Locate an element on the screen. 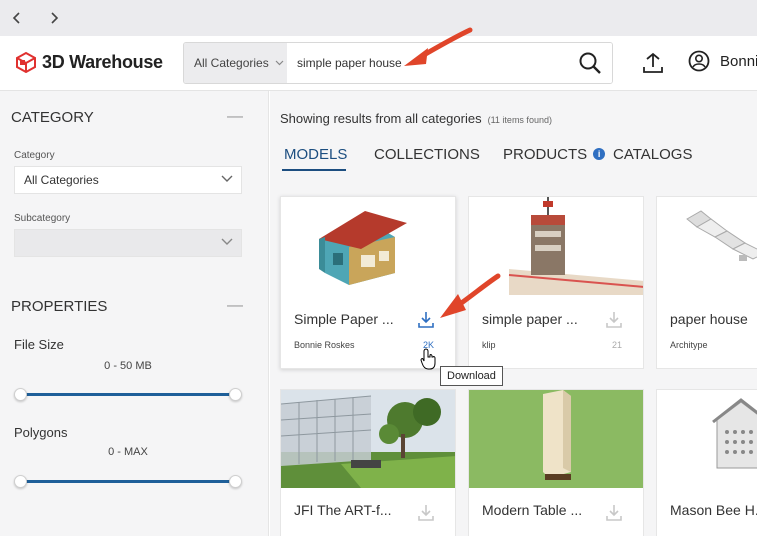 The height and width of the screenshot is (536, 757). browser-toolbar is located at coordinates (378, 18).